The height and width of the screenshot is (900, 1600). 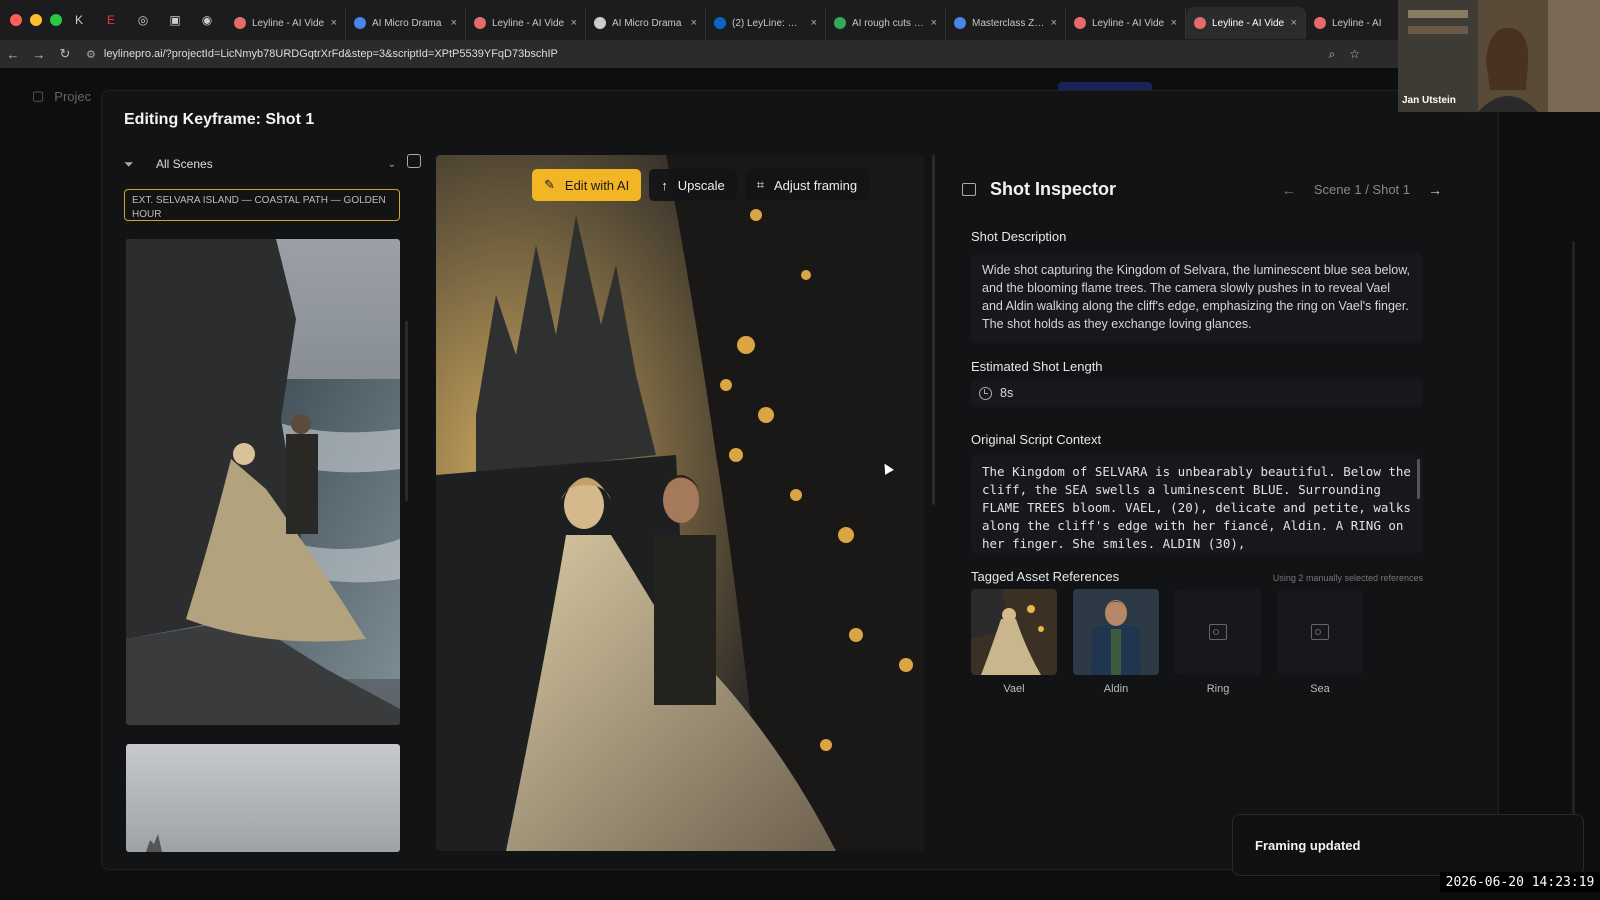 I want to click on asset-reference-card: Sea, so click(x=1320, y=642).